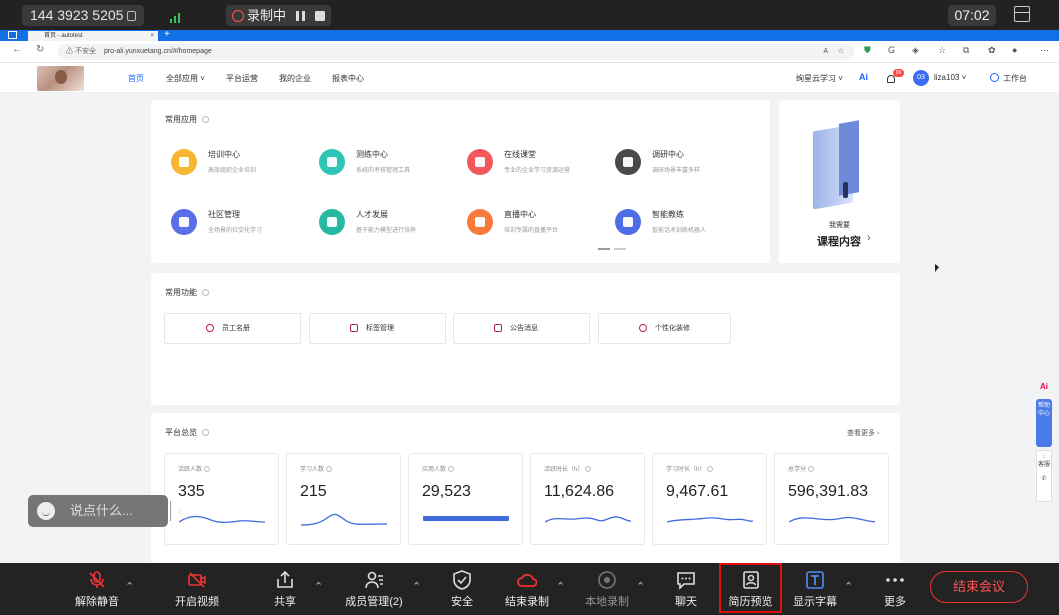 The height and width of the screenshot is (615, 1059). I want to click on extension-g-icon: G, so click(891, 50).